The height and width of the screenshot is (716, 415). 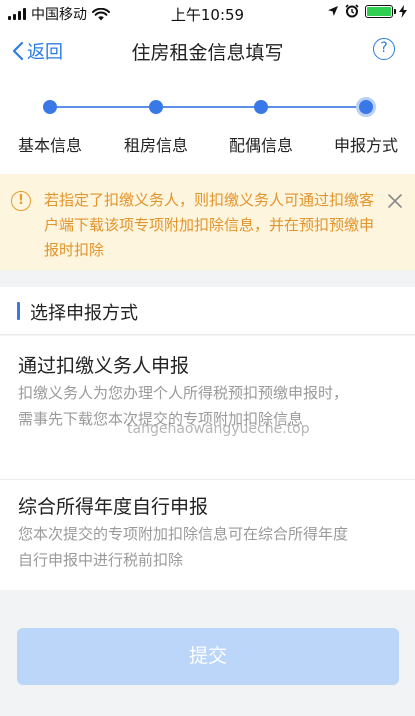 I want to click on step-label-basic-info: 基本信息, so click(x=50, y=145).